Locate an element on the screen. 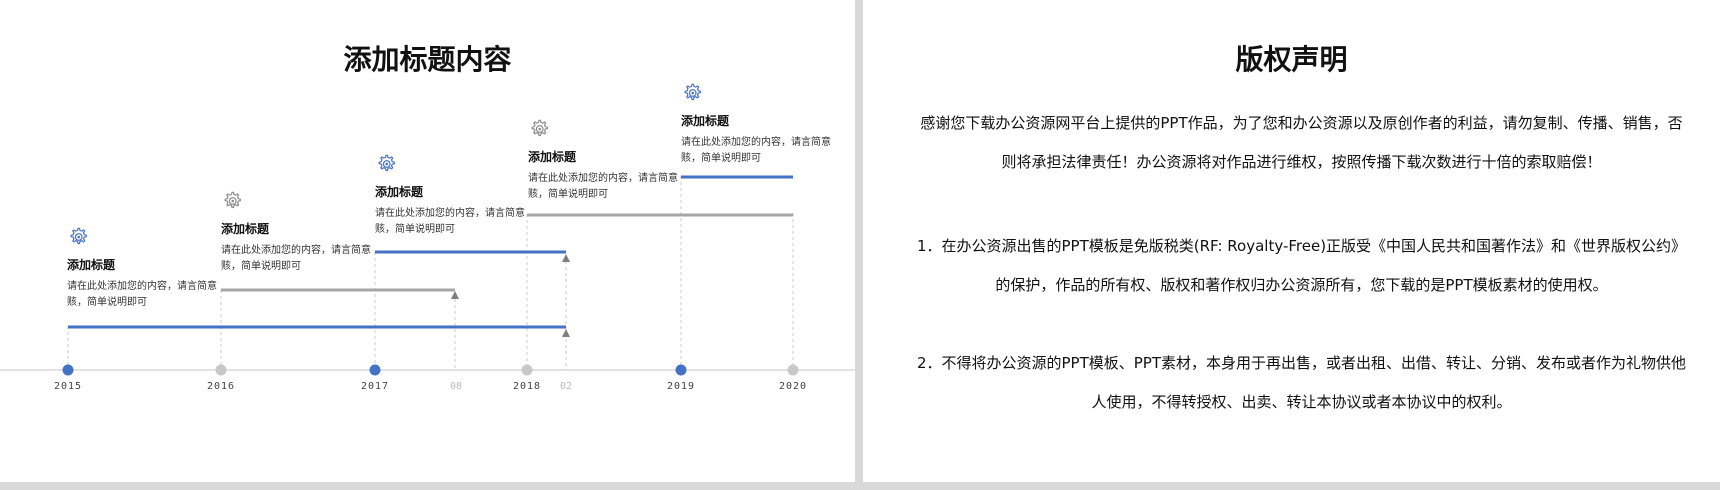 The height and width of the screenshot is (490, 1720). year-label: 2016 is located at coordinates (221, 386).